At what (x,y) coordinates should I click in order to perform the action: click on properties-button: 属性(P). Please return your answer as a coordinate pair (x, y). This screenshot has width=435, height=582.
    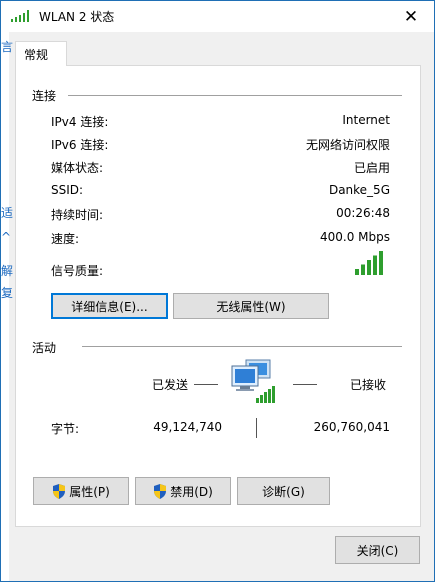
    Looking at the image, I should click on (81, 491).